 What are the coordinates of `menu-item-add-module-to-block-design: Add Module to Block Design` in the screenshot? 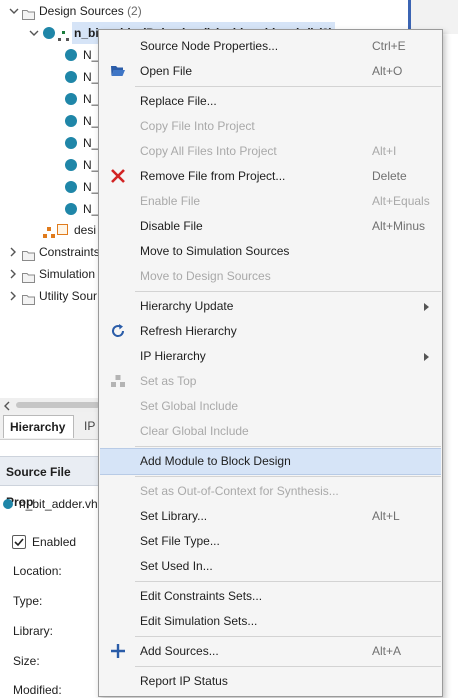 It's located at (270, 461).